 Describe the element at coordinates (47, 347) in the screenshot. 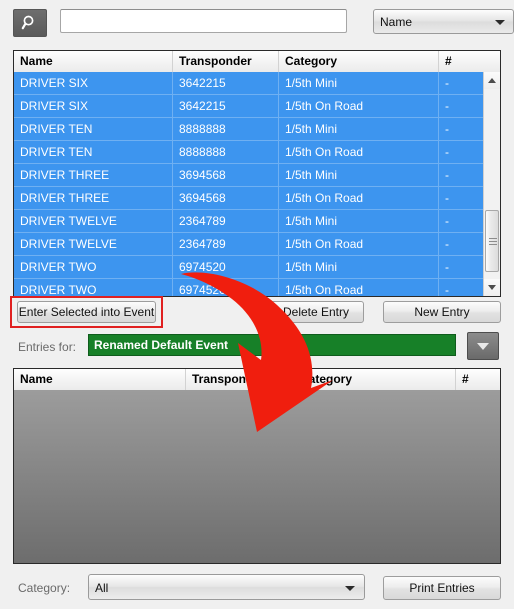

I see `entries-for-label: Entries for:` at that location.